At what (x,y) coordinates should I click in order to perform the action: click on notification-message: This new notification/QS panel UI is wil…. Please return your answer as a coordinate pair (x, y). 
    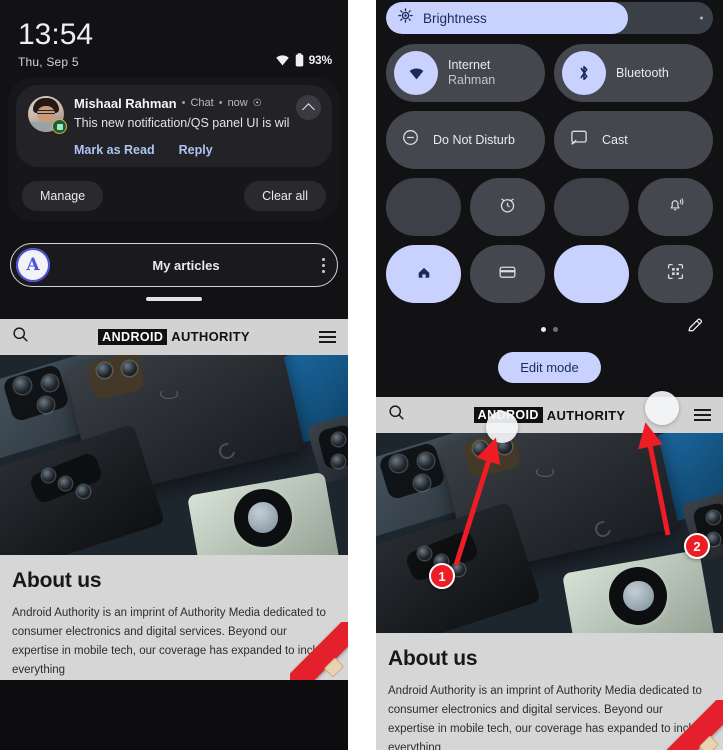
    Looking at the image, I should click on (182, 123).